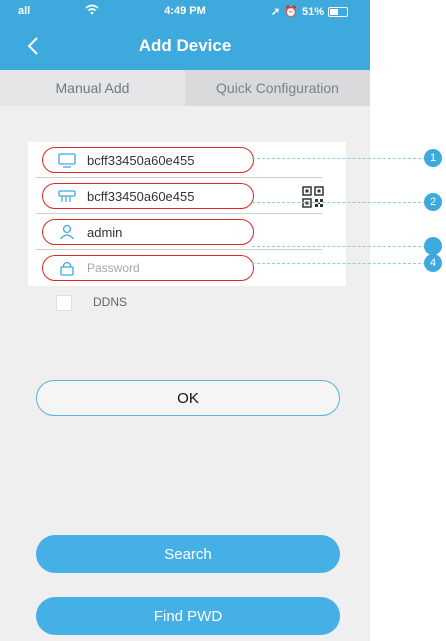 This screenshot has height=641, width=446. I want to click on lock-icon, so click(67, 268).